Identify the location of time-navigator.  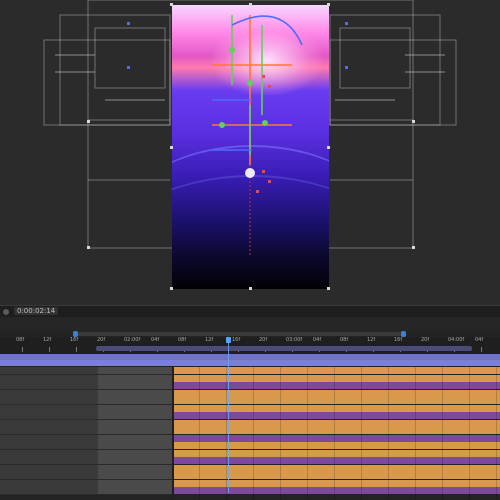
(239, 334).